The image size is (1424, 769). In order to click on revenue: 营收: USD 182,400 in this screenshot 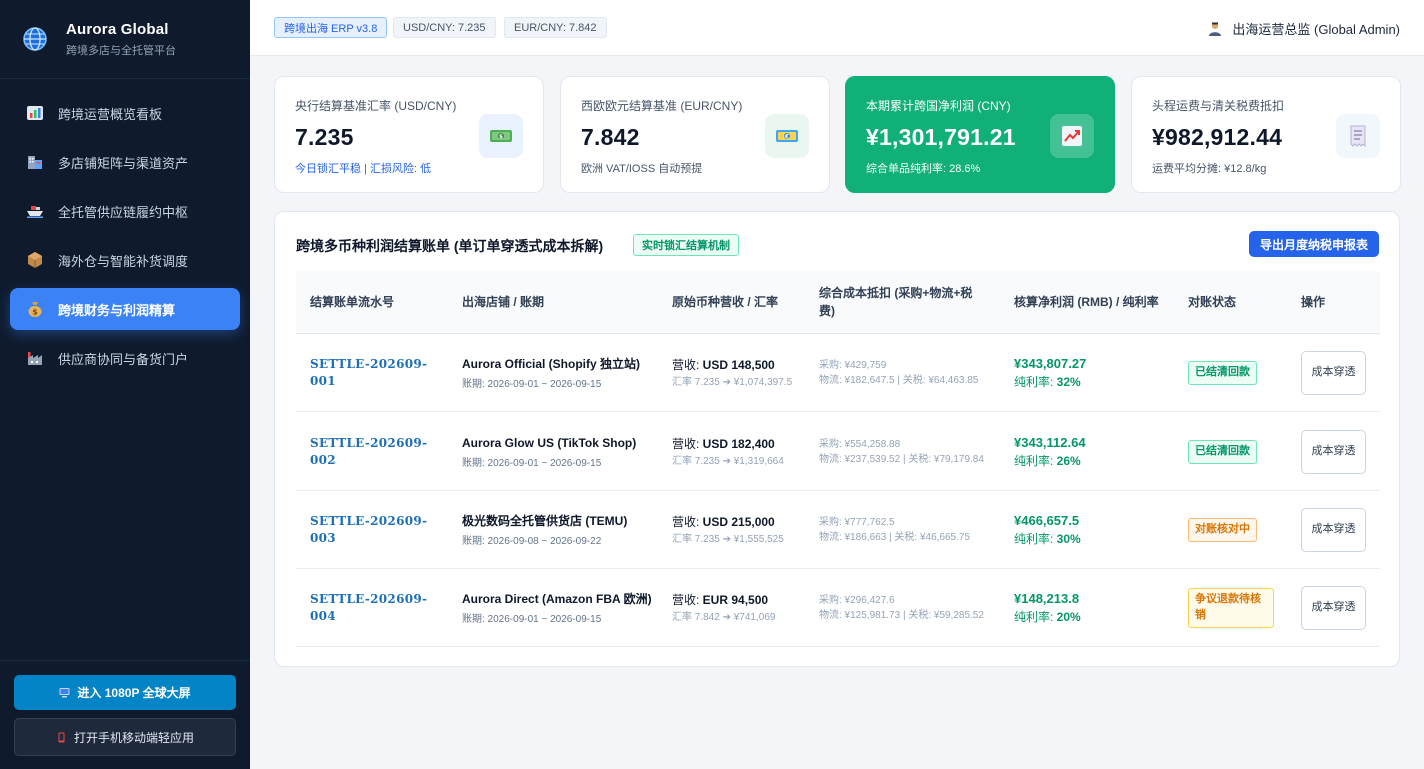, I will do `click(723, 443)`.